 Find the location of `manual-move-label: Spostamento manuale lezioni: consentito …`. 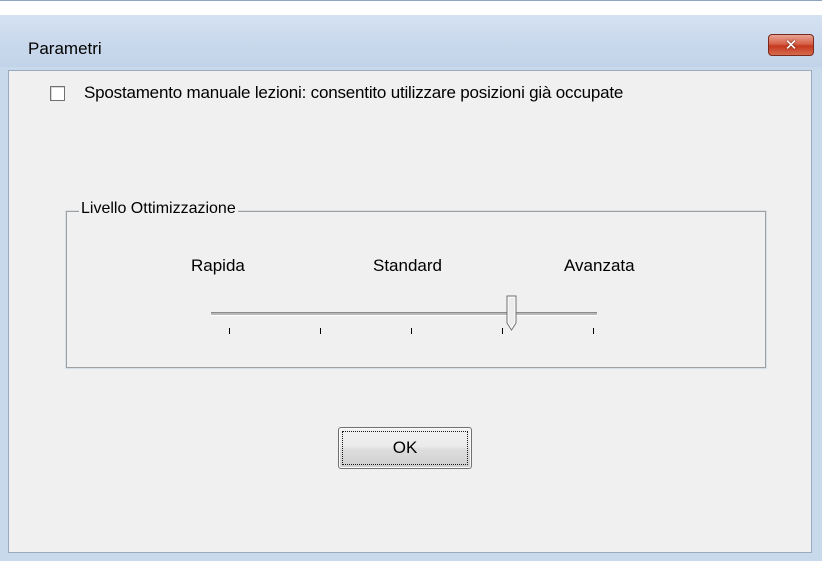

manual-move-label: Spostamento manuale lezioni: consentito … is located at coordinates (353, 93).